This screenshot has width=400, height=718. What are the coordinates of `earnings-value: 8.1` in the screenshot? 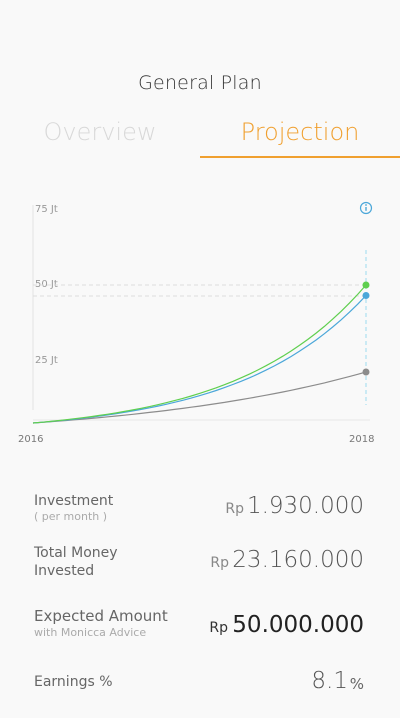 It's located at (329, 681).